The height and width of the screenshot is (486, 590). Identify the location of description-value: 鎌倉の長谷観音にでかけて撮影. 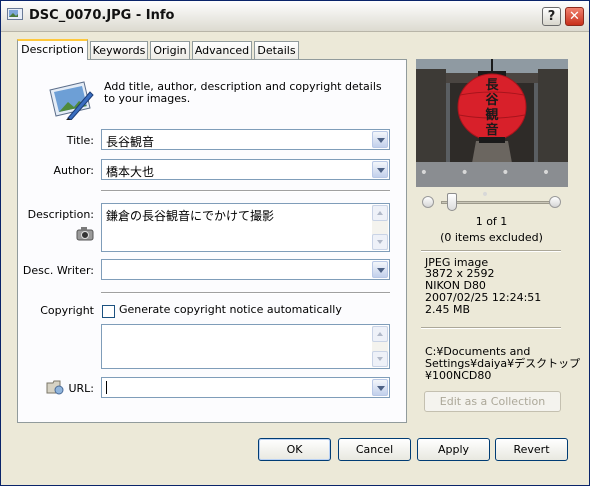
(190, 216).